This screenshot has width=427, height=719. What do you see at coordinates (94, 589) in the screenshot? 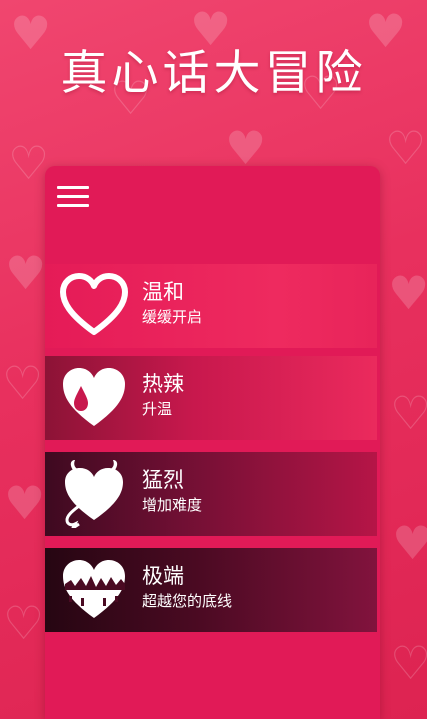
I see `broken-heart-icon` at bounding box center [94, 589].